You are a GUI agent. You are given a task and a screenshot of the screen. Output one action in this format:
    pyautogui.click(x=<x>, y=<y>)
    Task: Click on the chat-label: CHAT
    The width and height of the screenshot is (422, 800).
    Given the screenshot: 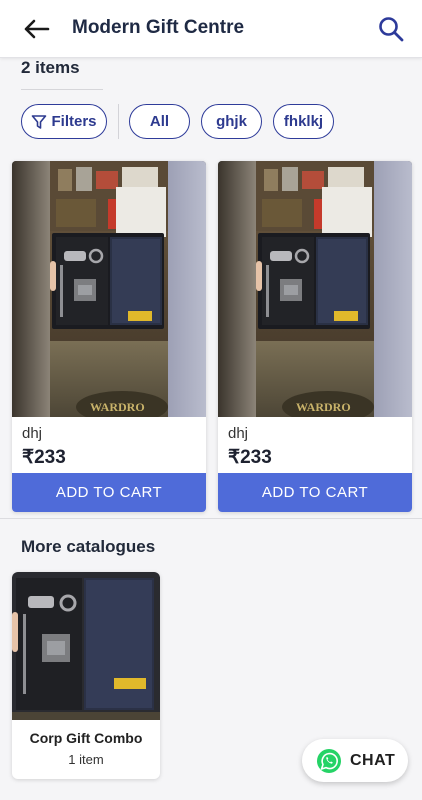 What is the action you would take?
    pyautogui.click(x=373, y=760)
    